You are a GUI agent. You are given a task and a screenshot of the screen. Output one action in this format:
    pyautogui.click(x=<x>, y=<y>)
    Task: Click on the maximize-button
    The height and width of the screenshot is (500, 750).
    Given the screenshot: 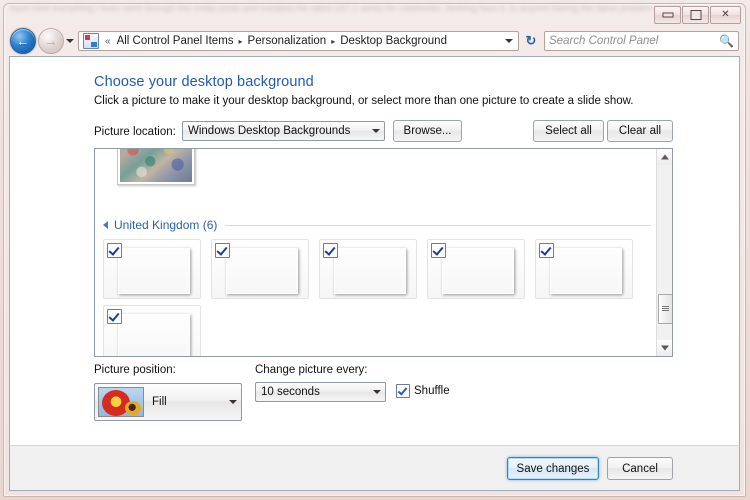 What is the action you would take?
    pyautogui.click(x=695, y=15)
    